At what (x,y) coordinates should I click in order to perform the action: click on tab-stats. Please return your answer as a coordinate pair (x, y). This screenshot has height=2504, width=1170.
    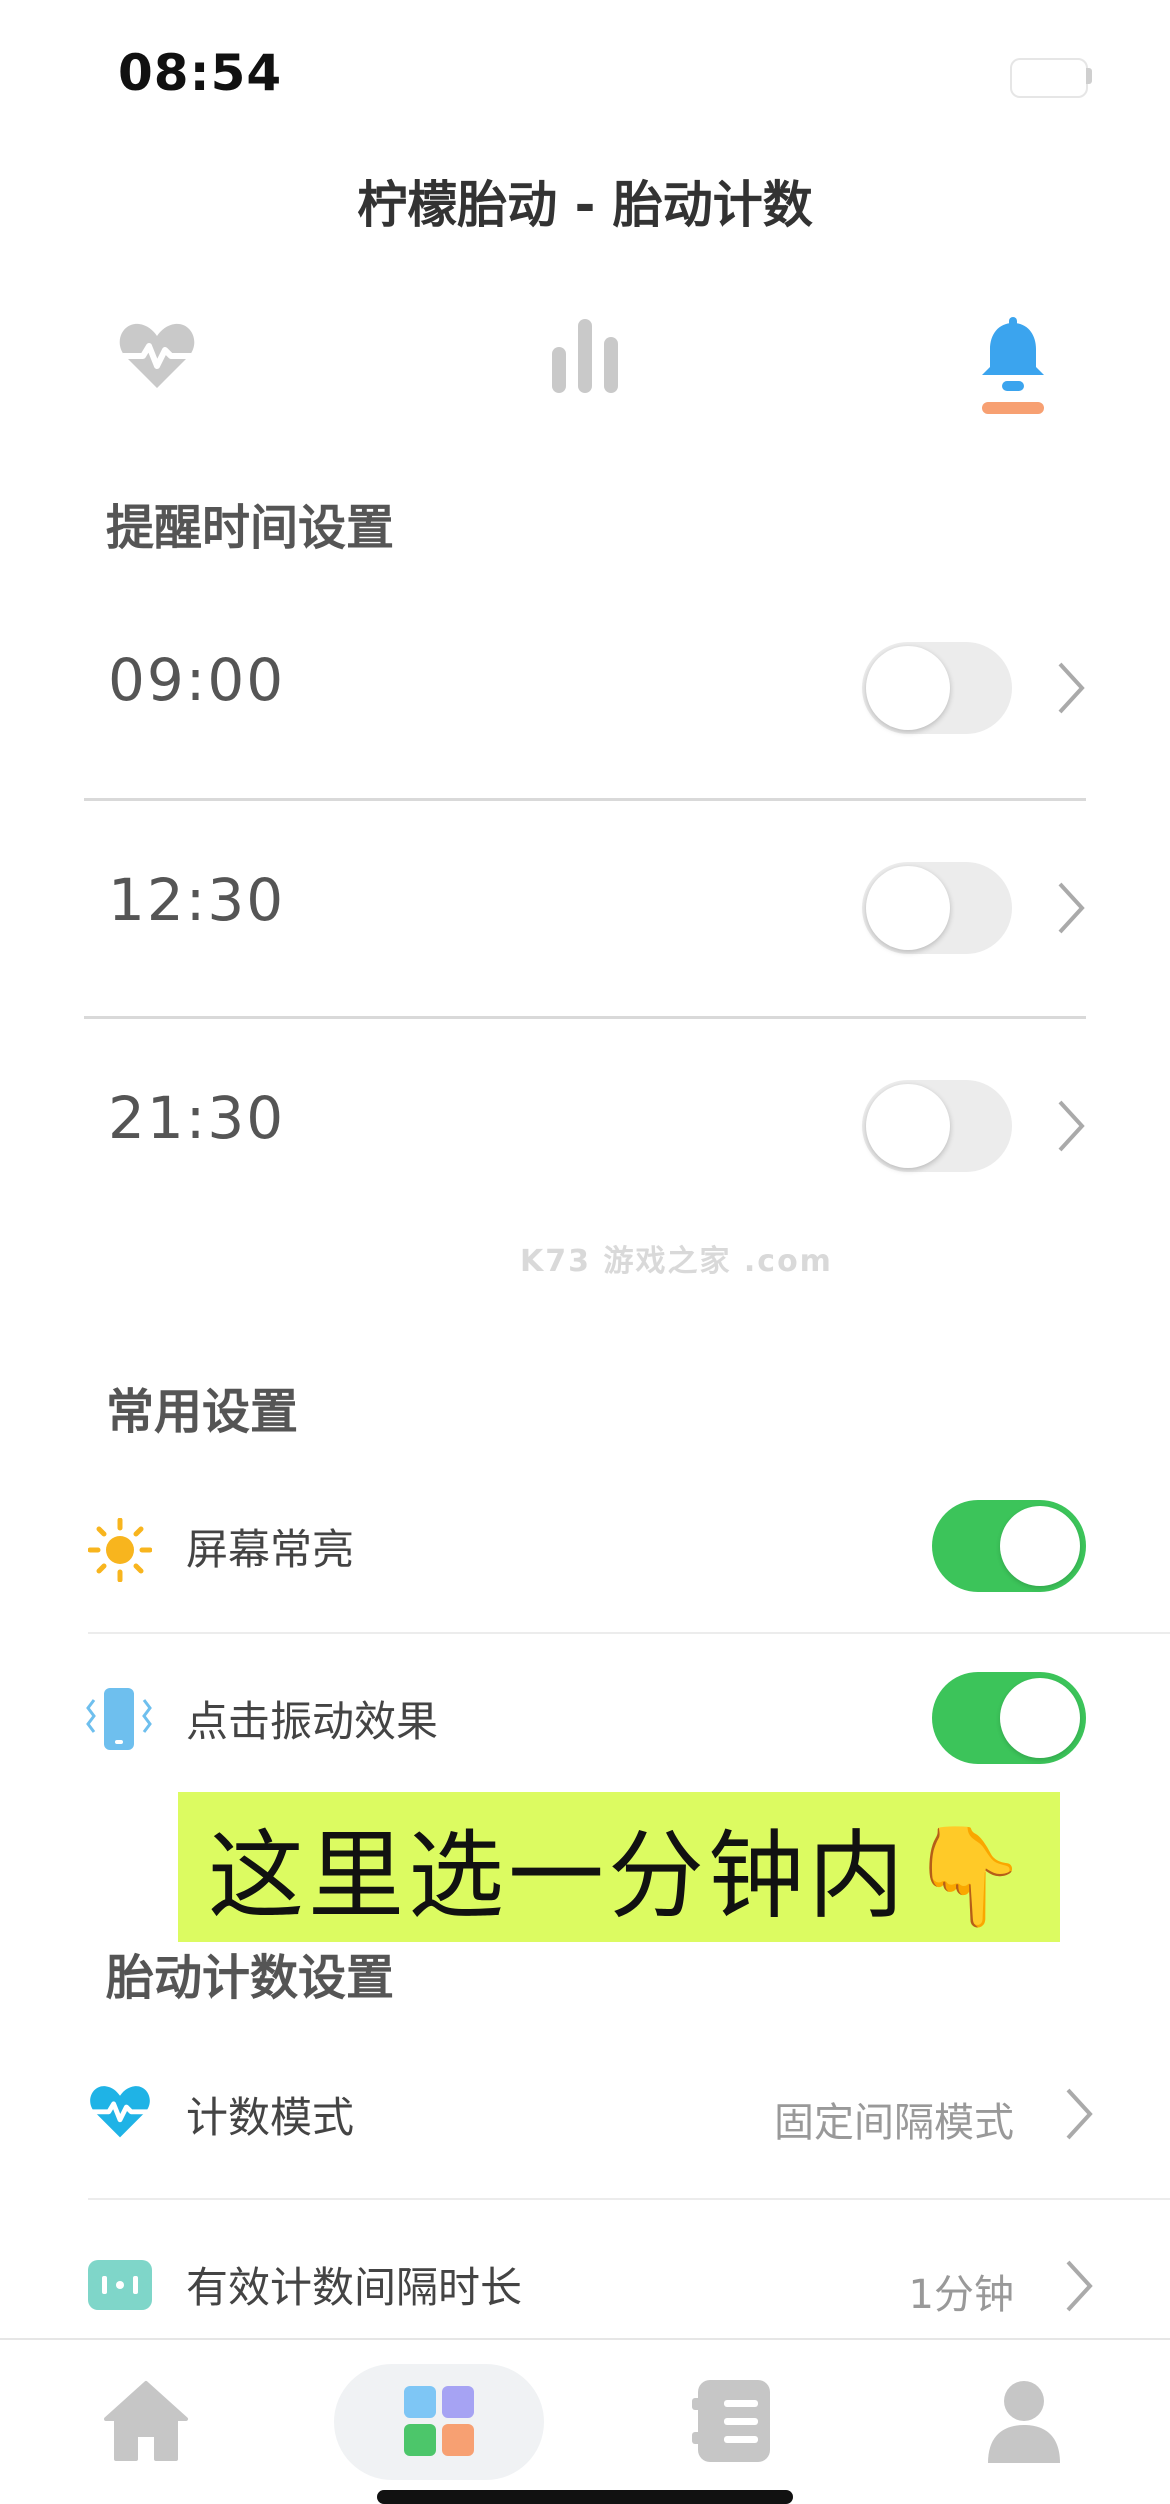
    Looking at the image, I should click on (585, 355).